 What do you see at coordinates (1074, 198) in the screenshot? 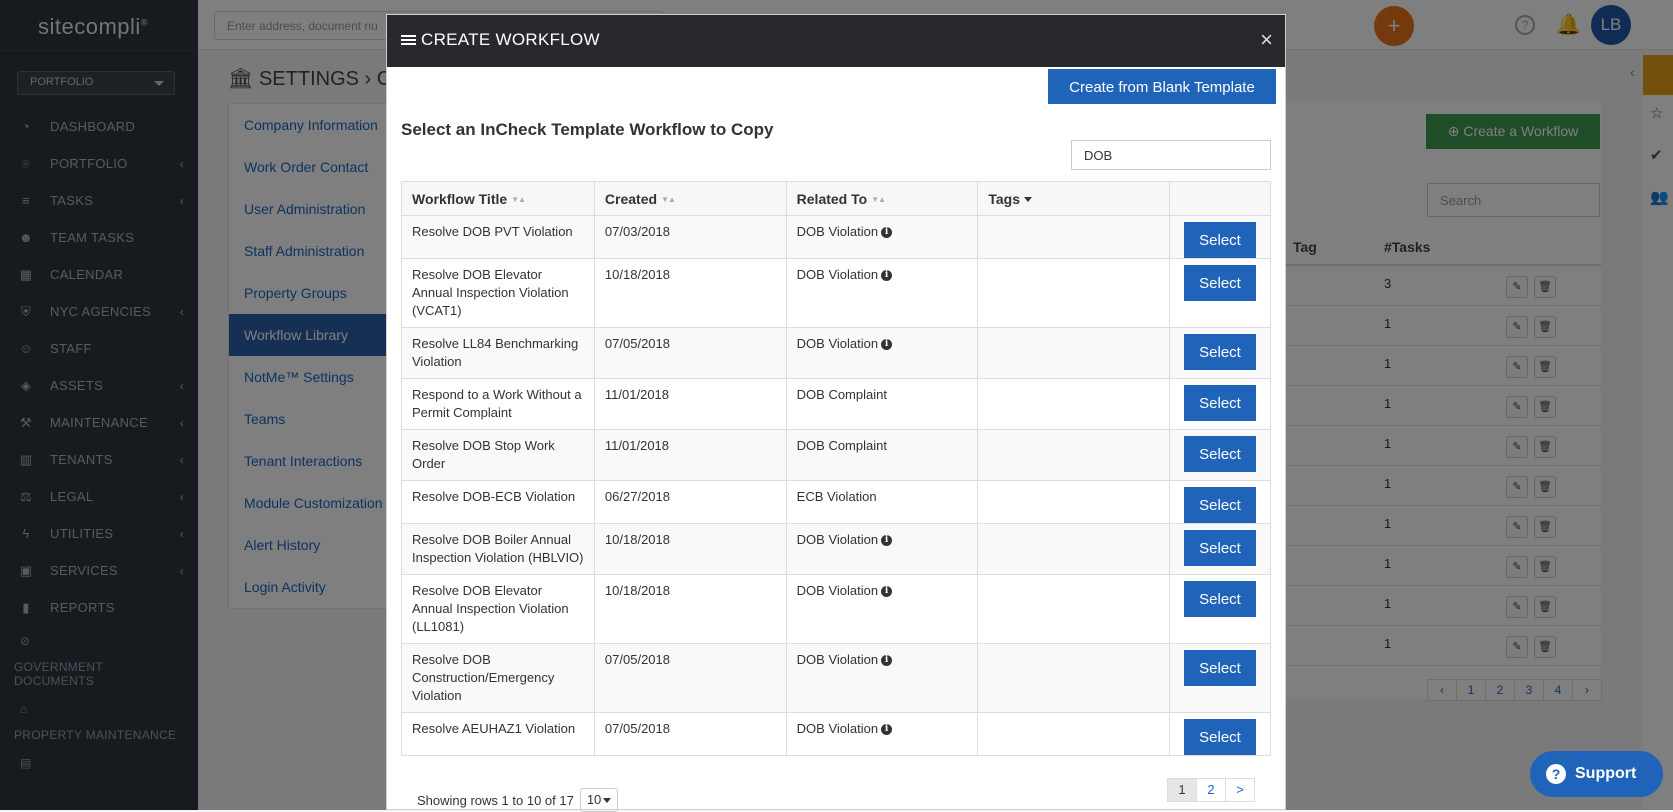
I see `col-tags: Tags` at bounding box center [1074, 198].